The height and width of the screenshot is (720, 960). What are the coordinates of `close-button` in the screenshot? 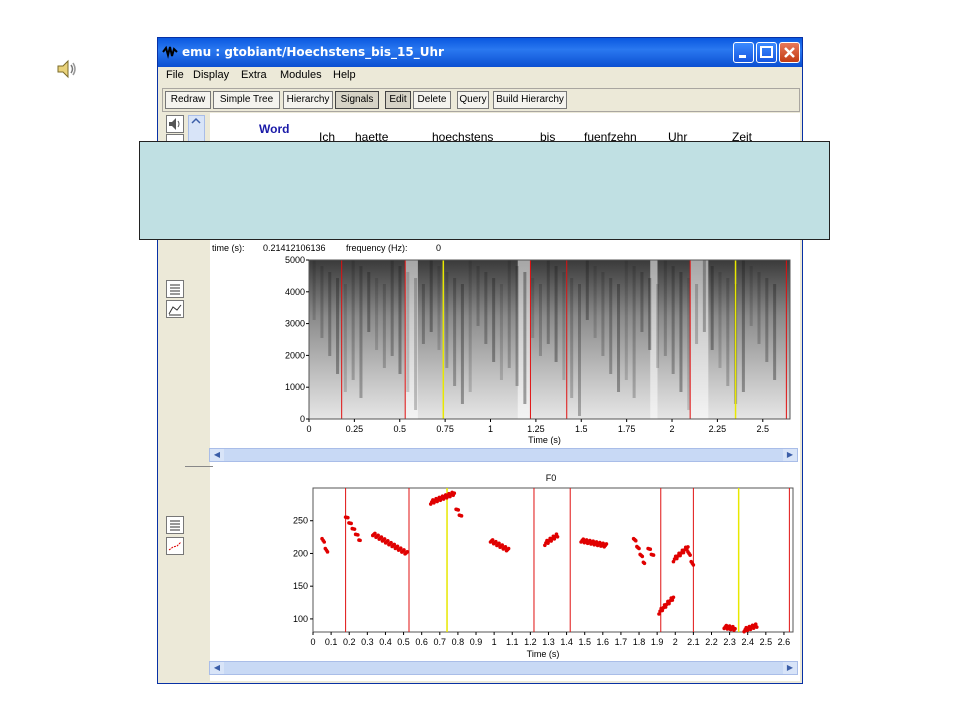 It's located at (789, 52).